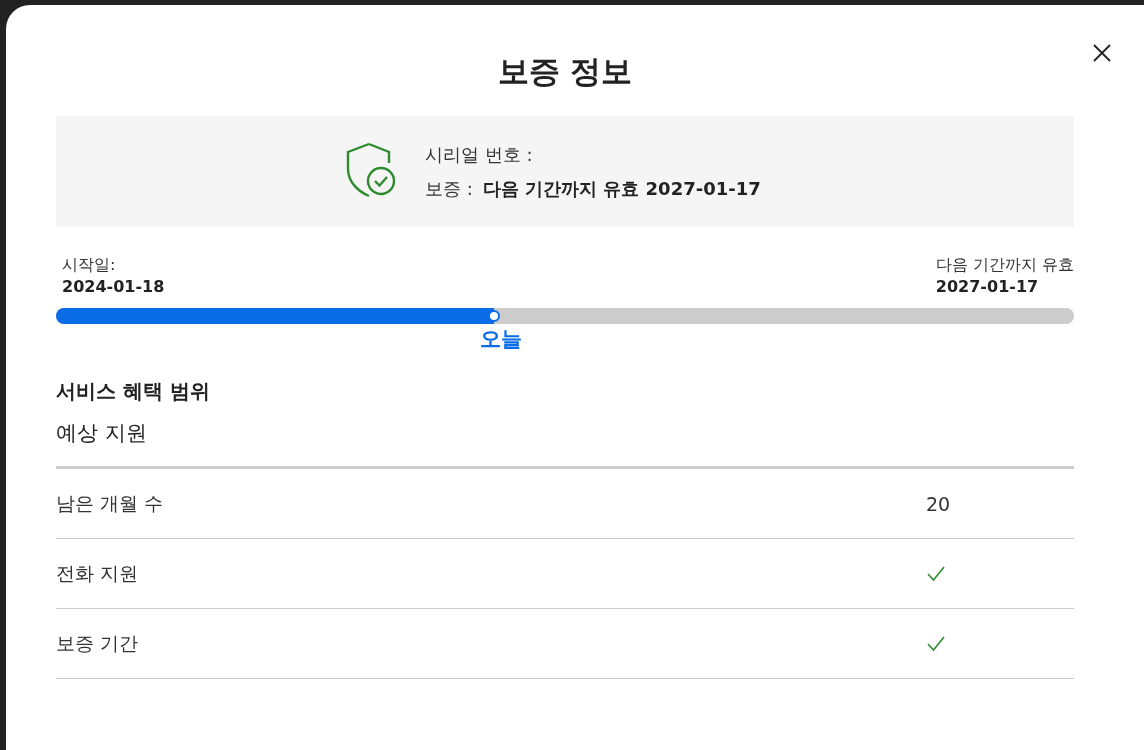 This screenshot has width=1144, height=750. What do you see at coordinates (987, 287) in the screenshot?
I see `end-date: 2027-01-17` at bounding box center [987, 287].